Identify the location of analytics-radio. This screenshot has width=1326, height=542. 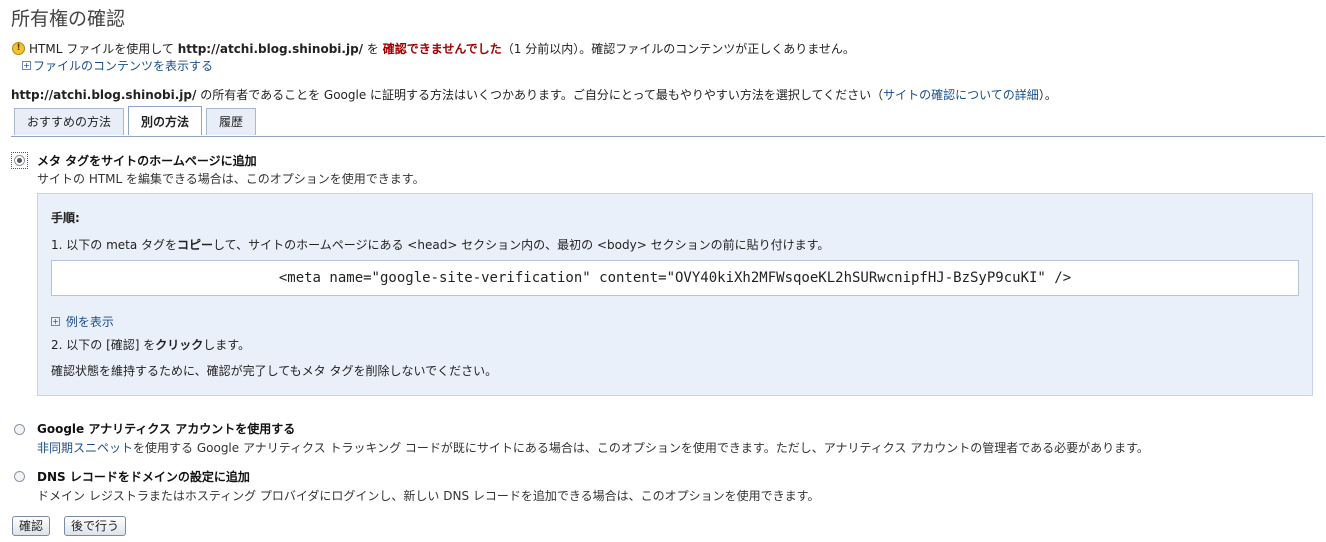
(19, 429).